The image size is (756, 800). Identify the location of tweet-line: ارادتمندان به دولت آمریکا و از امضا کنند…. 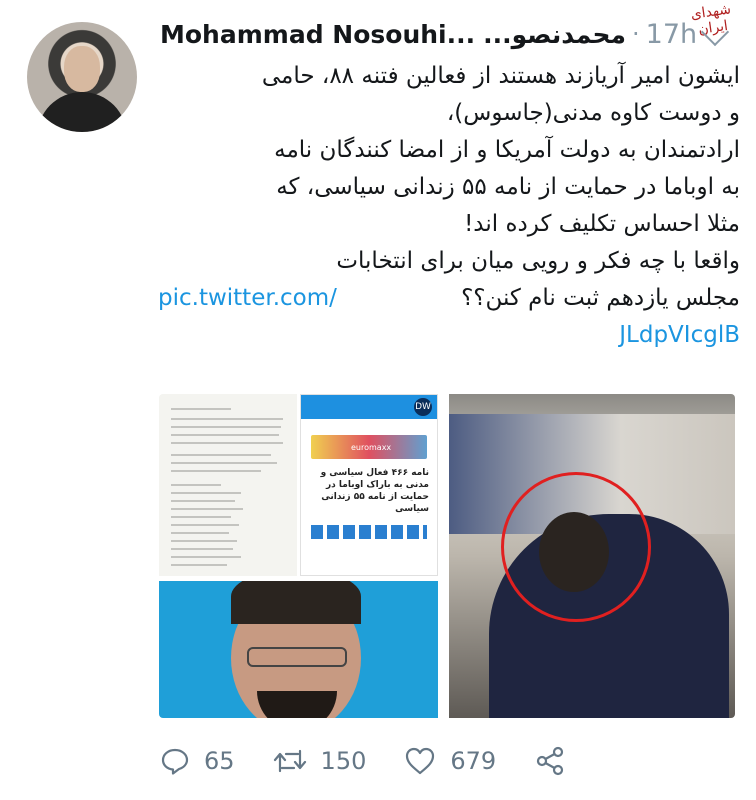
(507, 150).